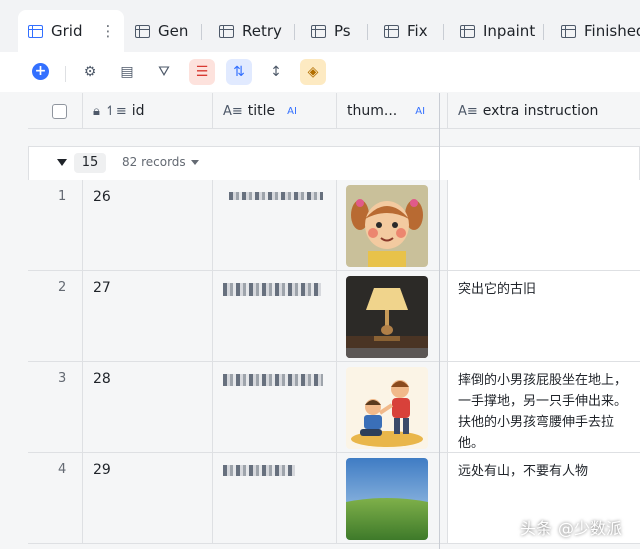 This screenshot has width=640, height=549. What do you see at coordinates (392, 111) in the screenshot?
I see `column-header-thumbnail: thum... AI` at bounding box center [392, 111].